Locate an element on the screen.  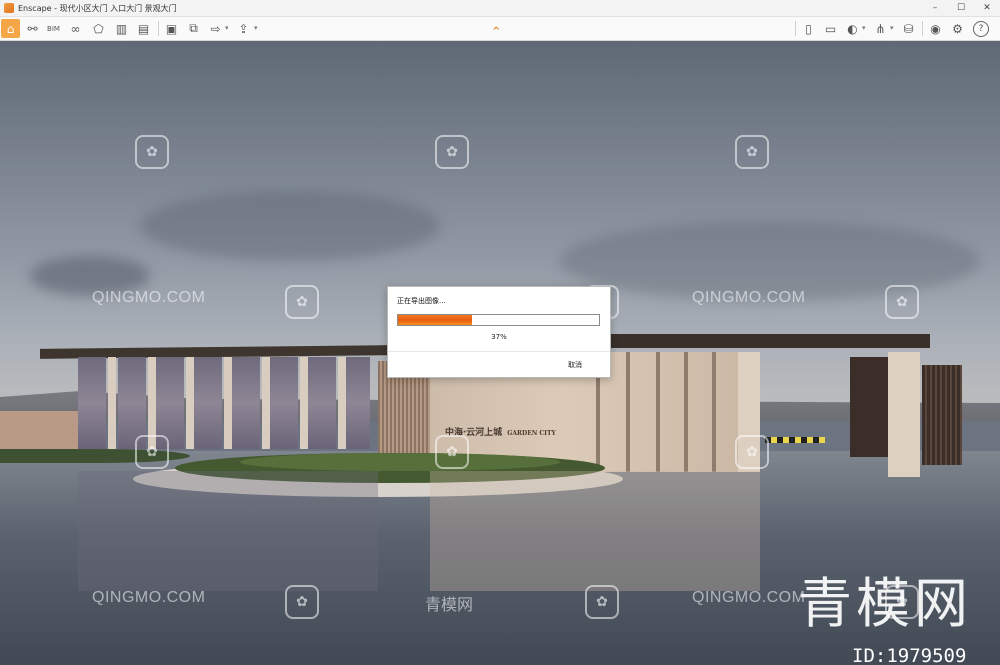
visibility-icon: ◉ is located at coordinates (935, 28).